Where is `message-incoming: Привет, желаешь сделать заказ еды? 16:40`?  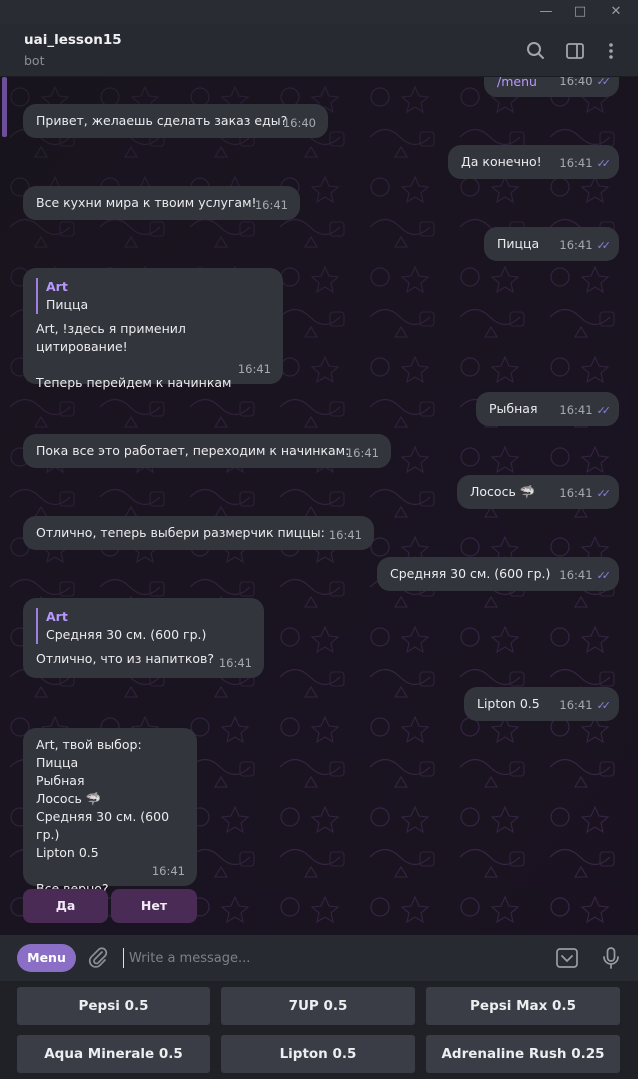 message-incoming: Привет, желаешь сделать заказ еды? 16:40 is located at coordinates (175, 121).